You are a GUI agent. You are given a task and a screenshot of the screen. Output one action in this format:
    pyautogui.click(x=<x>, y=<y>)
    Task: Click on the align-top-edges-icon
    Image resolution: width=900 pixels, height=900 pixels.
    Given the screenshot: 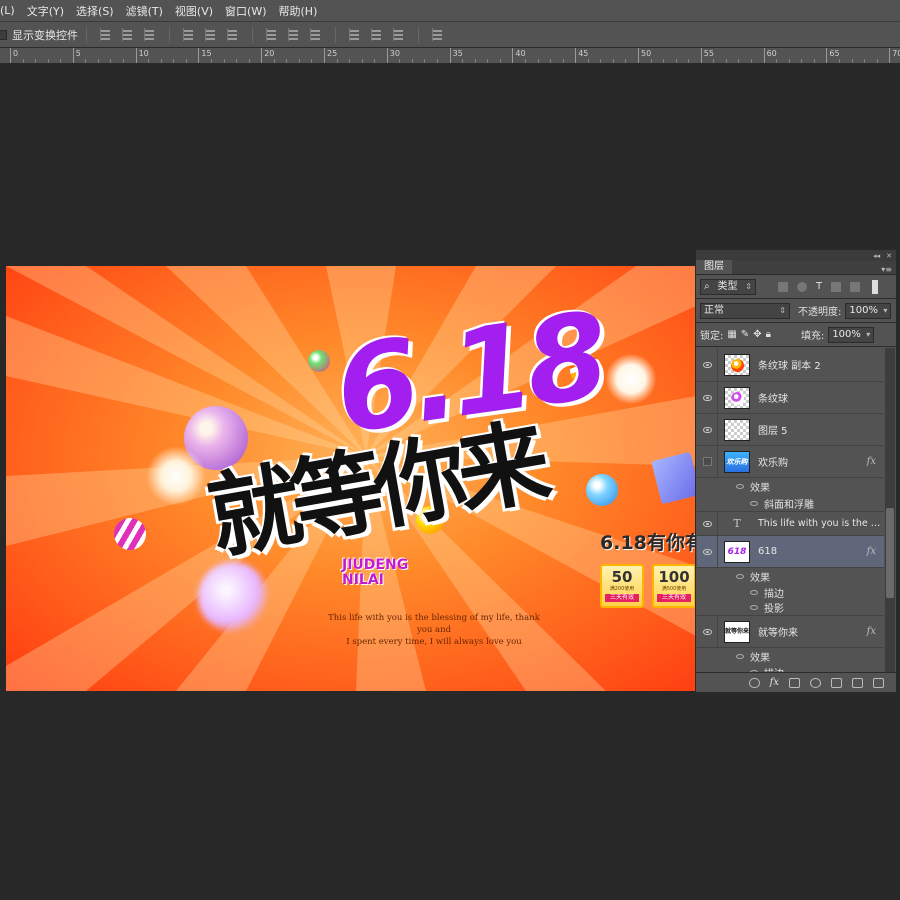 What is the action you would take?
    pyautogui.click(x=106, y=34)
    